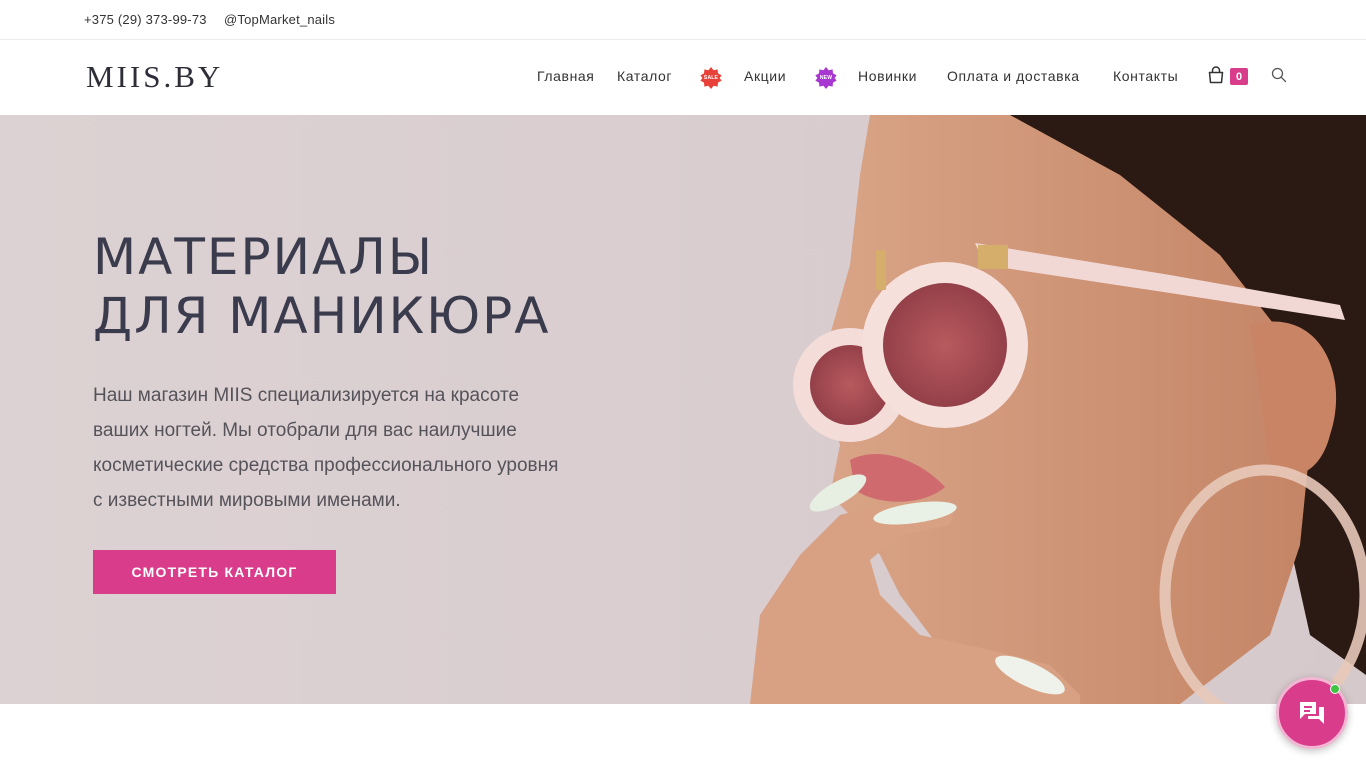 The width and height of the screenshot is (1366, 768). What do you see at coordinates (154, 77) in the screenshot?
I see `logo: MIIS.BY` at bounding box center [154, 77].